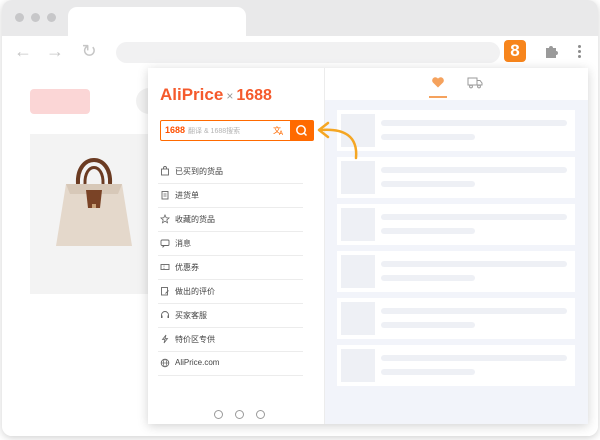 This screenshot has width=600, height=440. Describe the element at coordinates (239, 414) in the screenshot. I see `help-icon` at that location.